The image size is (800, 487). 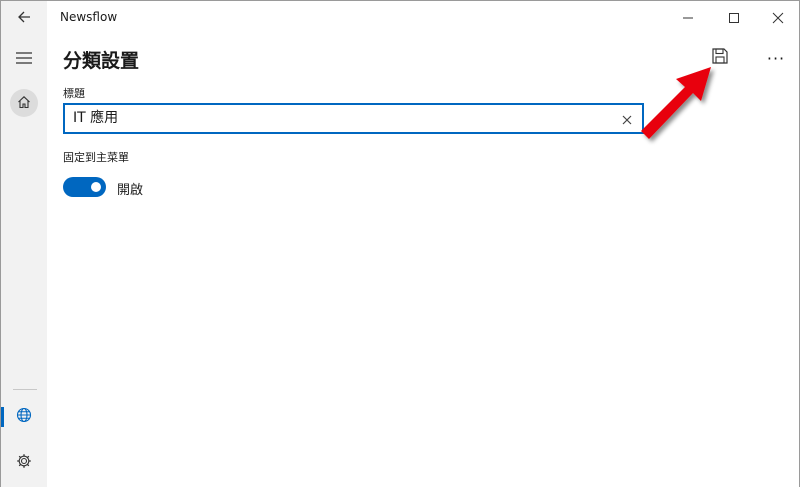 I want to click on close-button, so click(x=777, y=18).